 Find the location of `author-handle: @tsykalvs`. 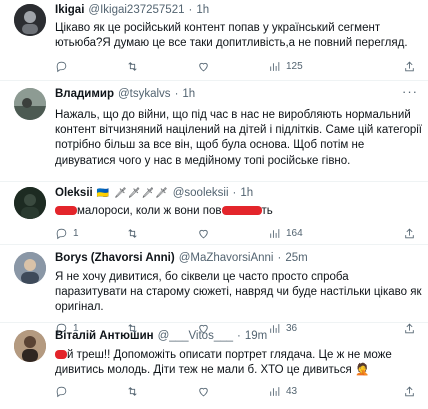

author-handle: @tsykalvs is located at coordinates (144, 94).